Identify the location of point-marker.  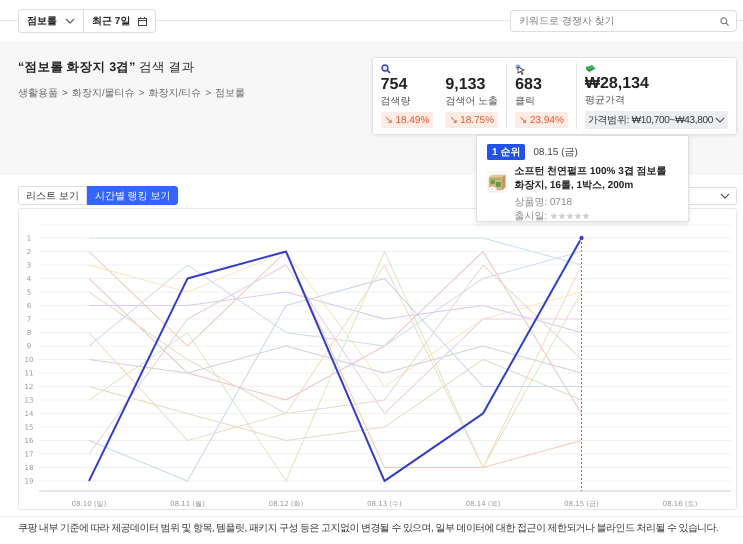
(581, 238).